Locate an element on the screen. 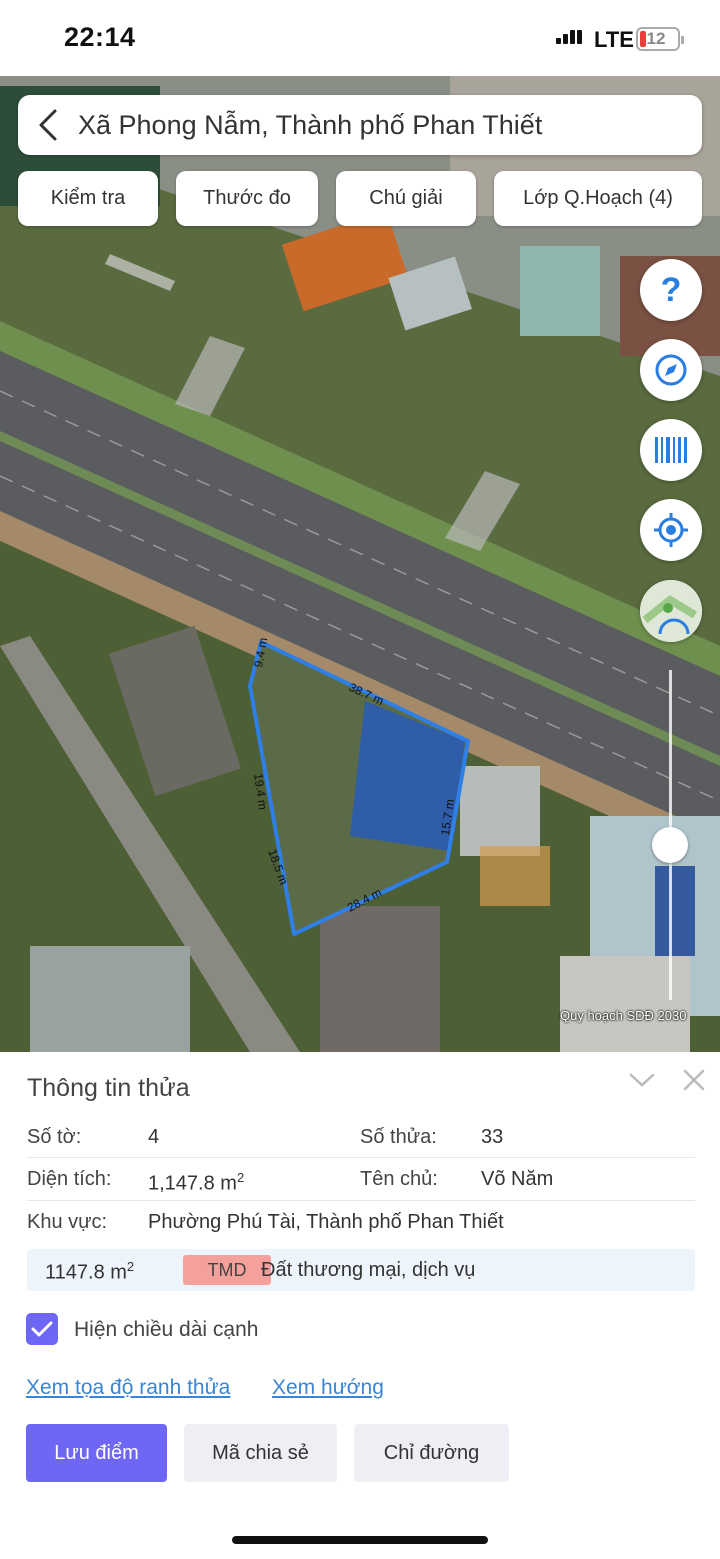 This screenshot has width=720, height=1559. show-edge-length-label: Hiện chiều dài cạnh is located at coordinates (166, 1330).